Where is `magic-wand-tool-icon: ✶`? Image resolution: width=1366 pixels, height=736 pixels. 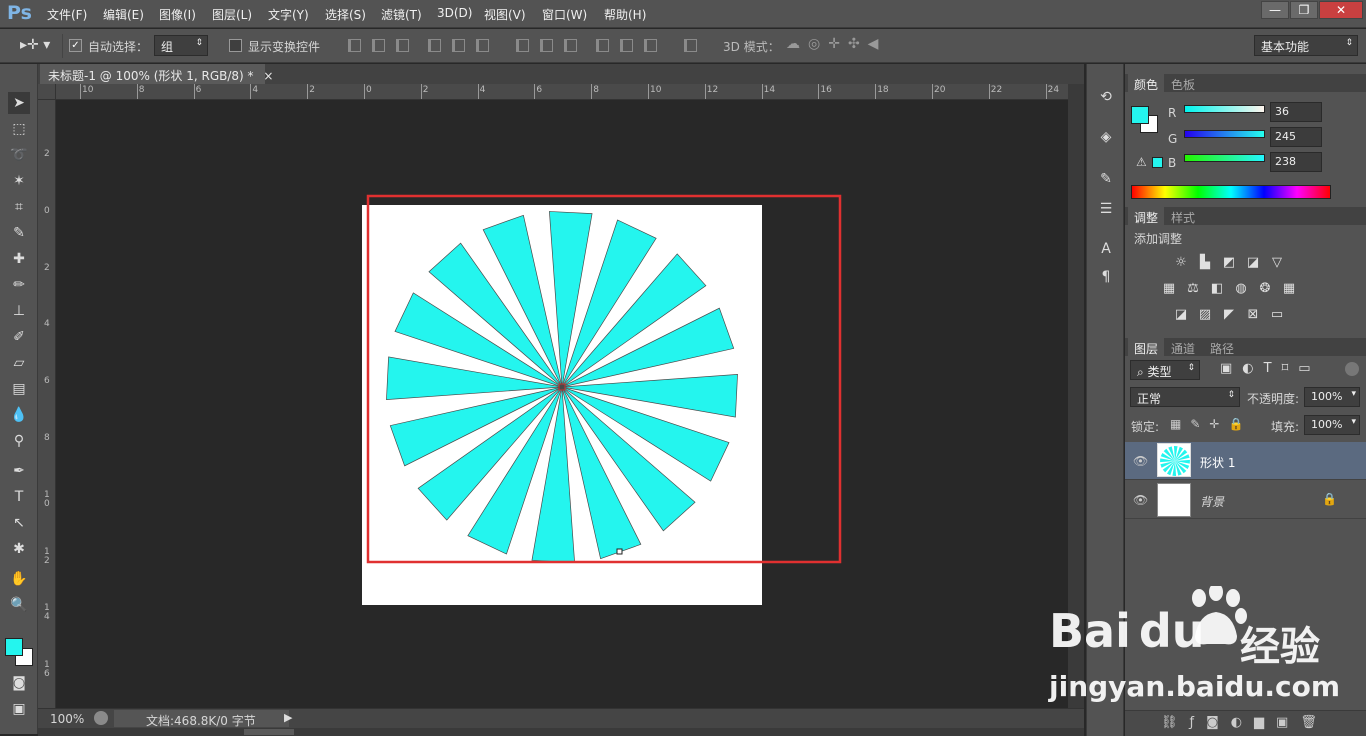 magic-wand-tool-icon: ✶ is located at coordinates (19, 181).